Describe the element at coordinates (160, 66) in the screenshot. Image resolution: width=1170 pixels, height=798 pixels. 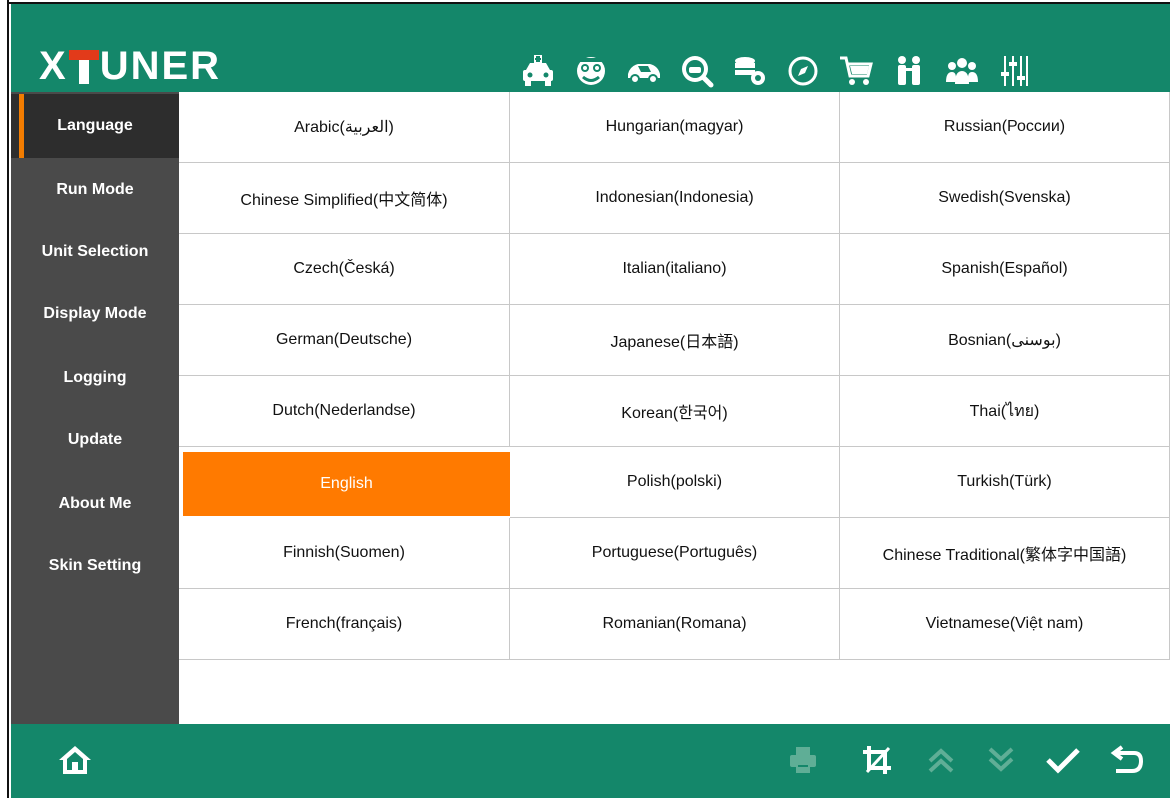
I see `logo-text-right: UNER` at that location.